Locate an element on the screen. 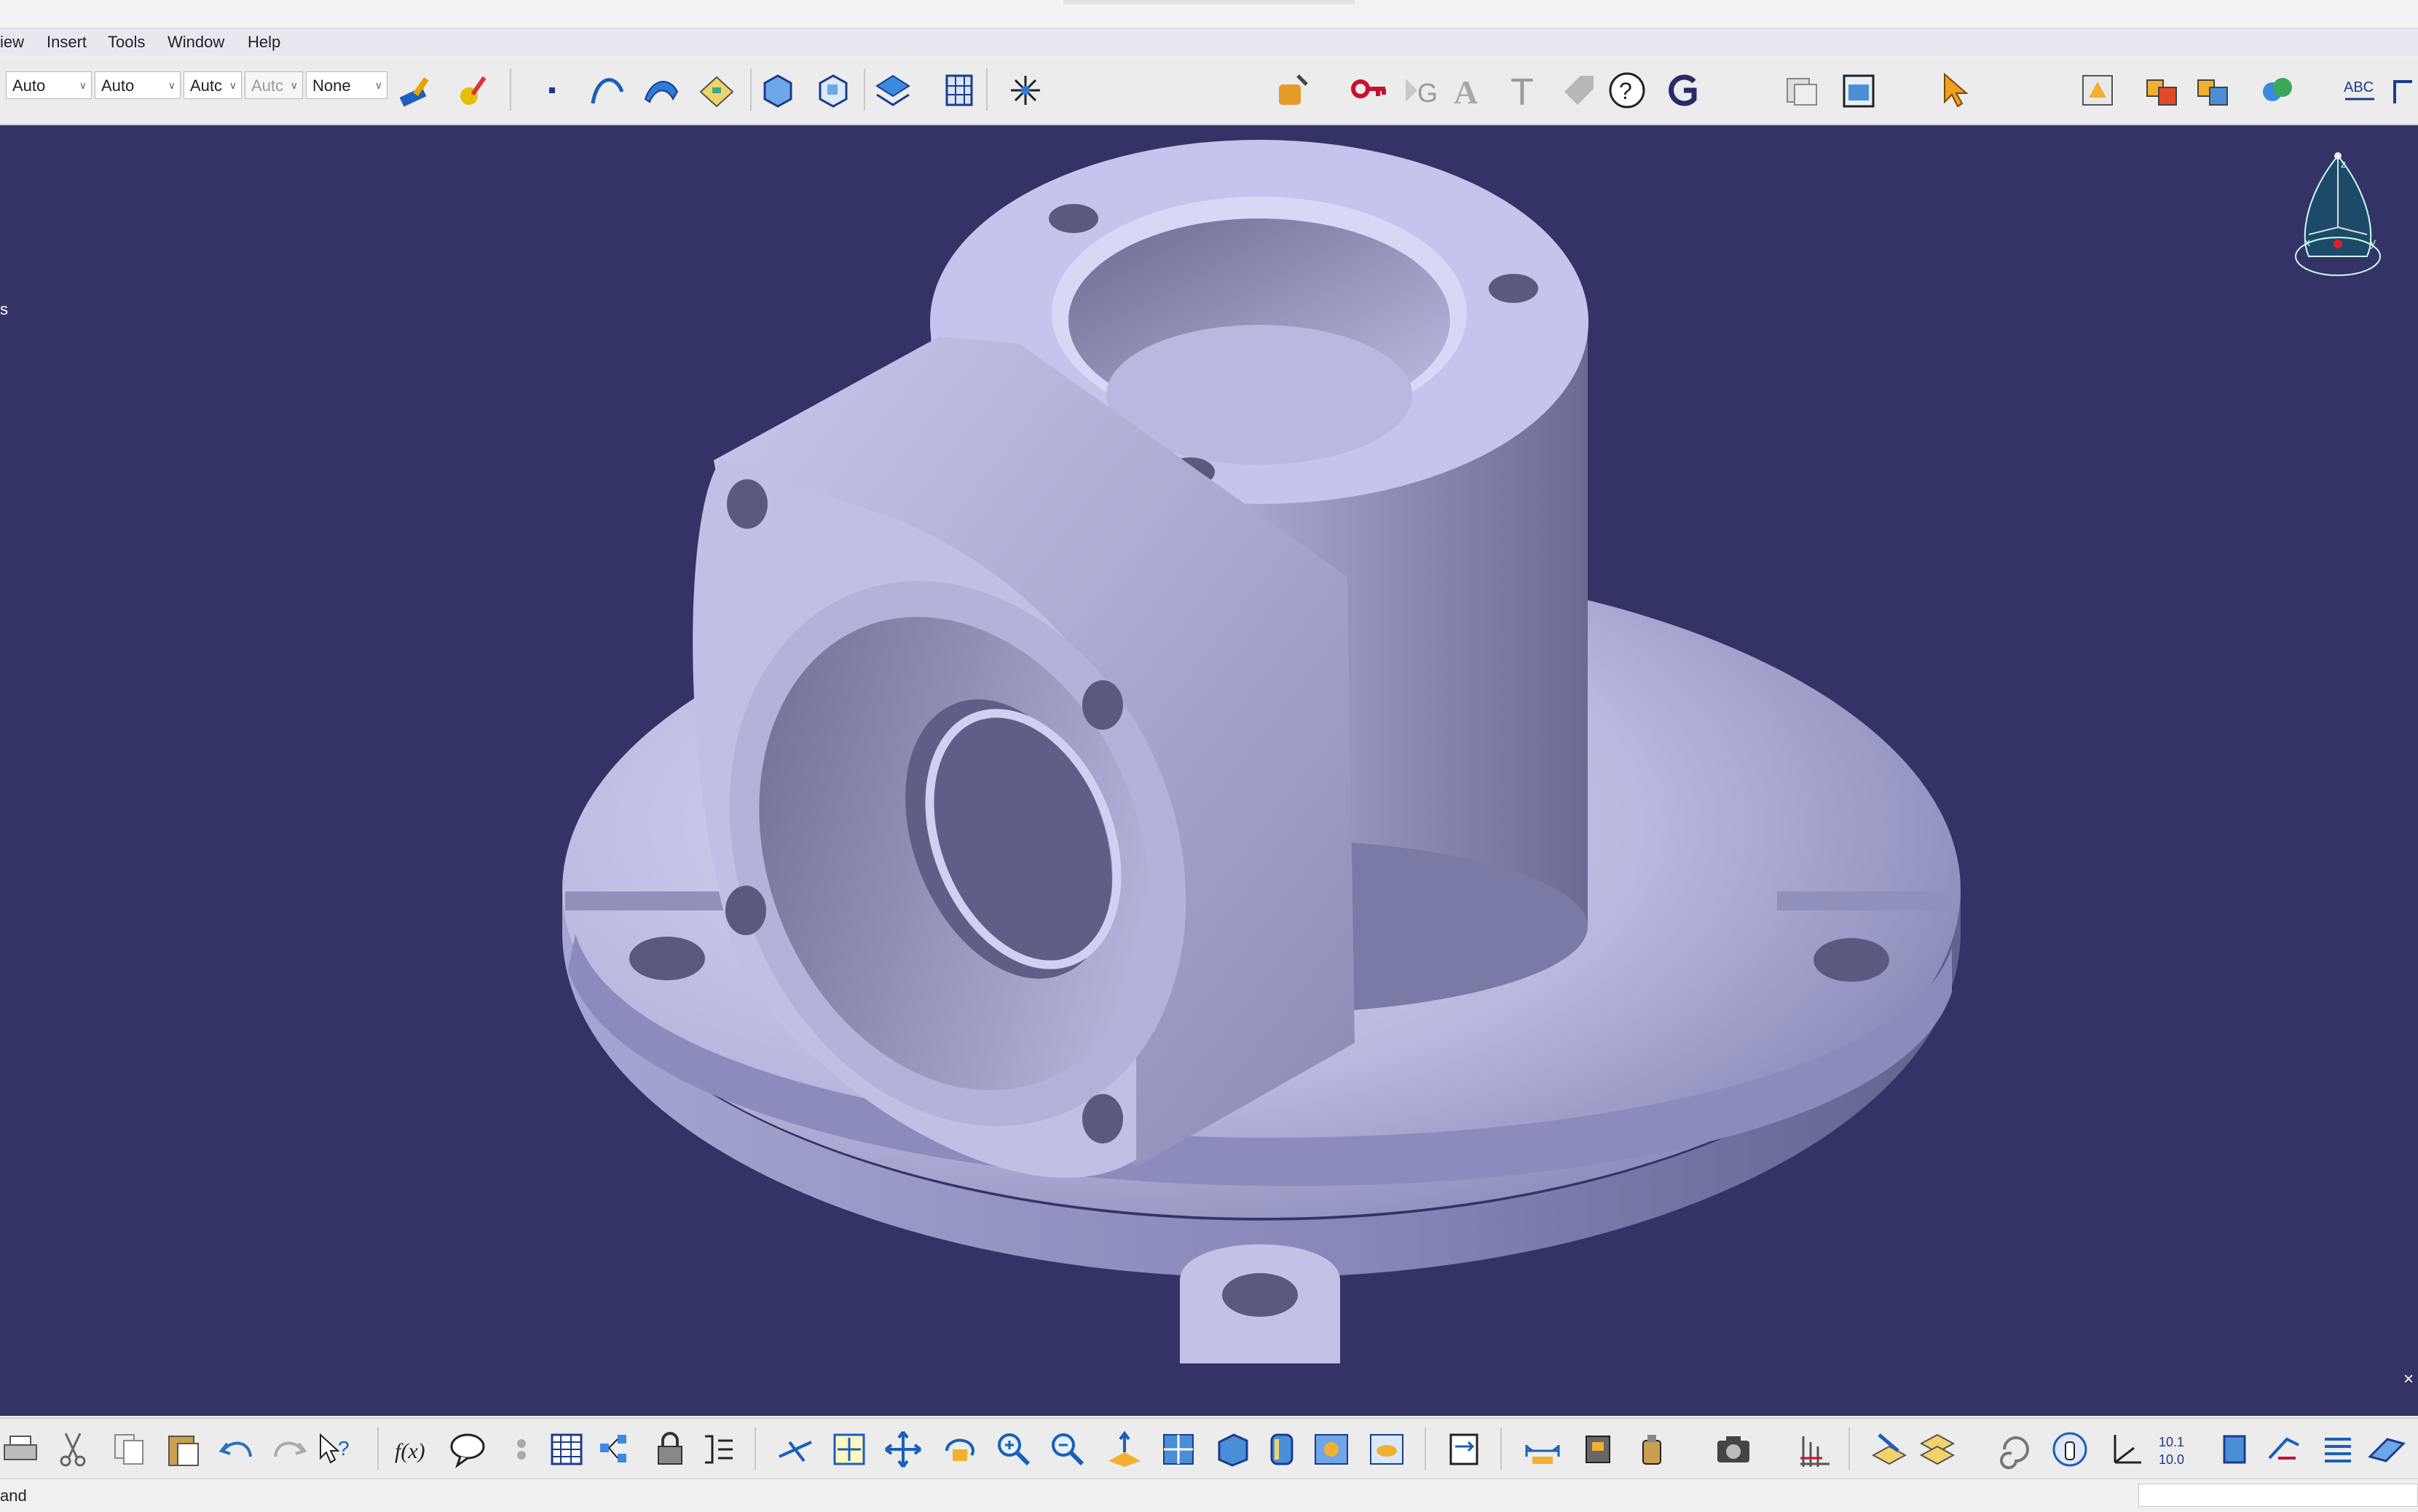  grid-icon is located at coordinates (960, 90).